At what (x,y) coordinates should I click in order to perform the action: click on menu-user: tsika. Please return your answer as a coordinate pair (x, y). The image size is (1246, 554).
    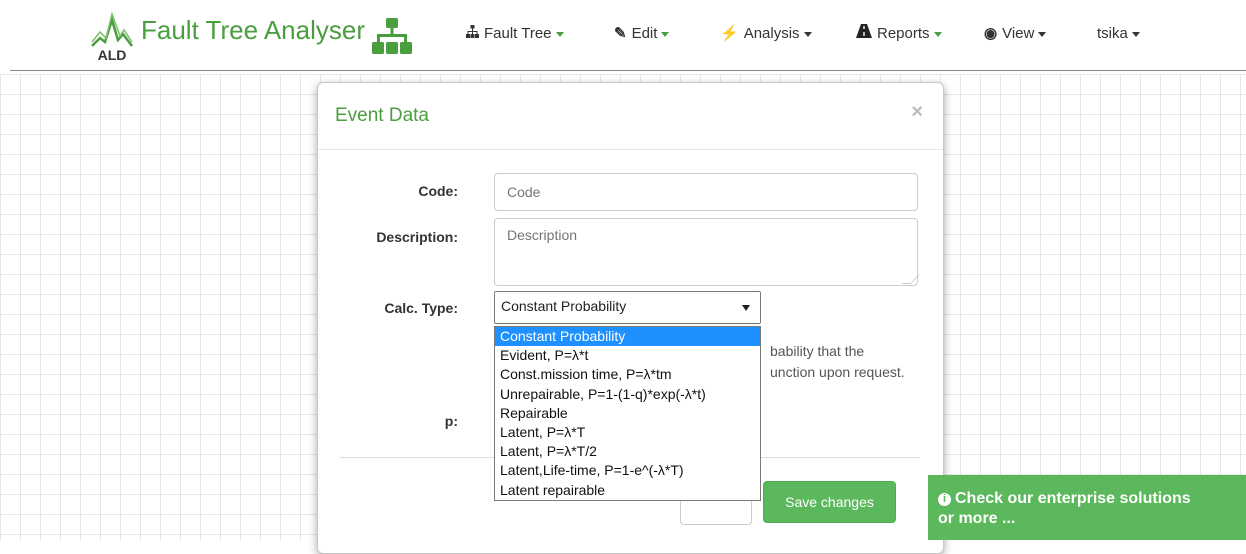
    Looking at the image, I should click on (1118, 34).